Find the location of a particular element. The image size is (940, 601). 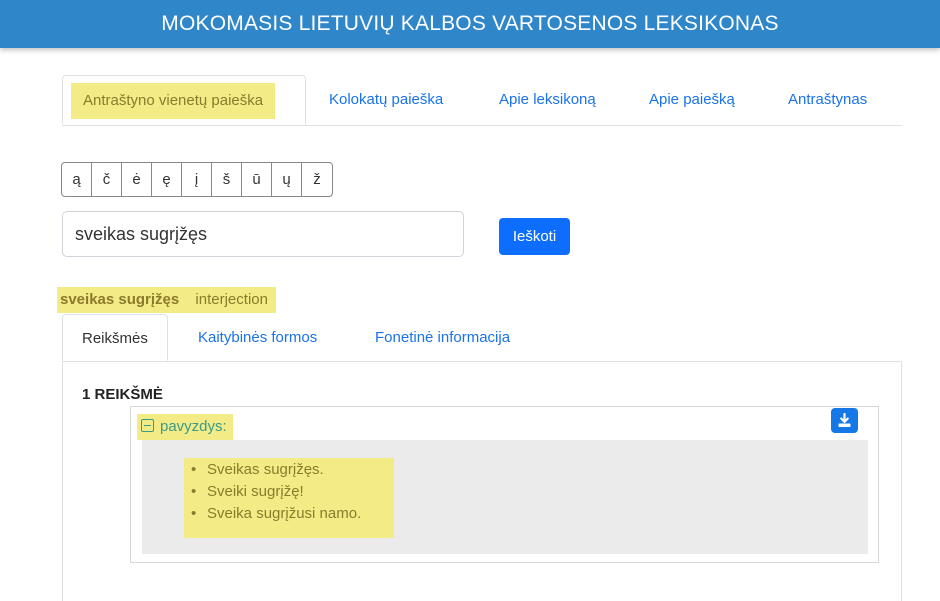

tab-collocation-search-label: Kolokatų paieška is located at coordinates (386, 99).